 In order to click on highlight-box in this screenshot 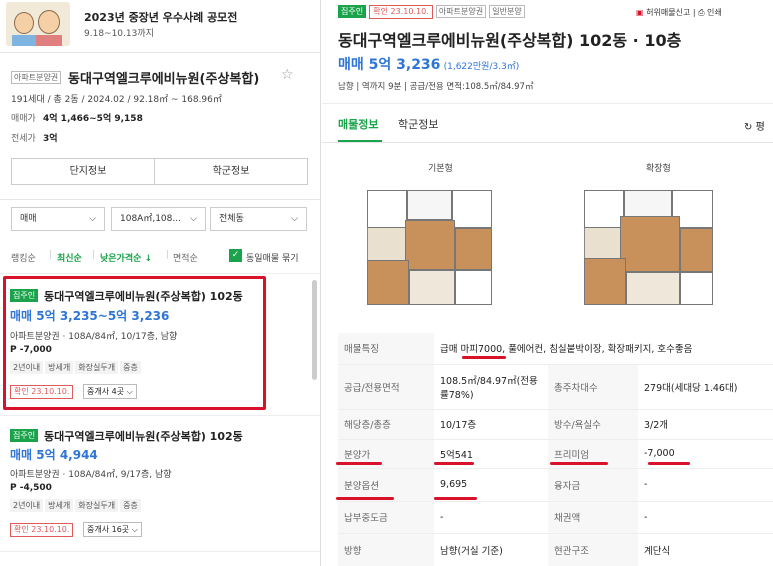, I will do `click(134, 343)`.